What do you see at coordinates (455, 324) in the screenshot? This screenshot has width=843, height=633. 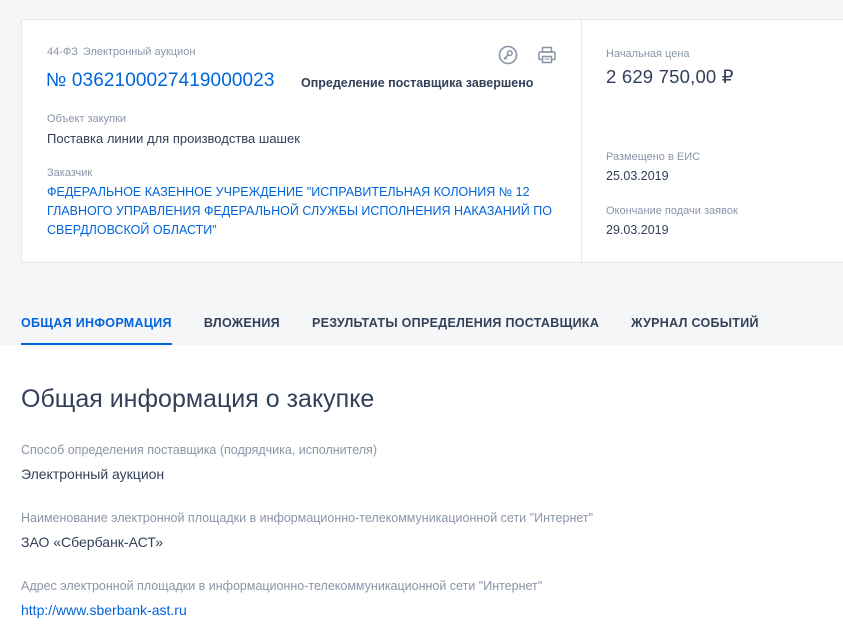 I see `tab-supplier-results: РЕЗУЛЬТАТЫ ОПРЕДЕЛЕНИЯ ПОСТАВЩИКА` at bounding box center [455, 324].